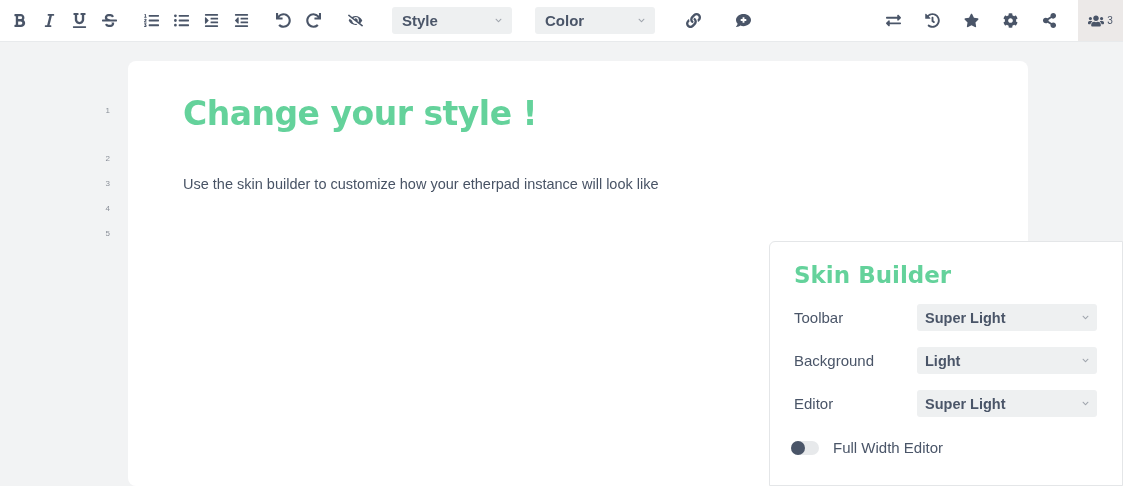 The height and width of the screenshot is (486, 1123). What do you see at coordinates (932, 20) in the screenshot?
I see `history-icon` at bounding box center [932, 20].